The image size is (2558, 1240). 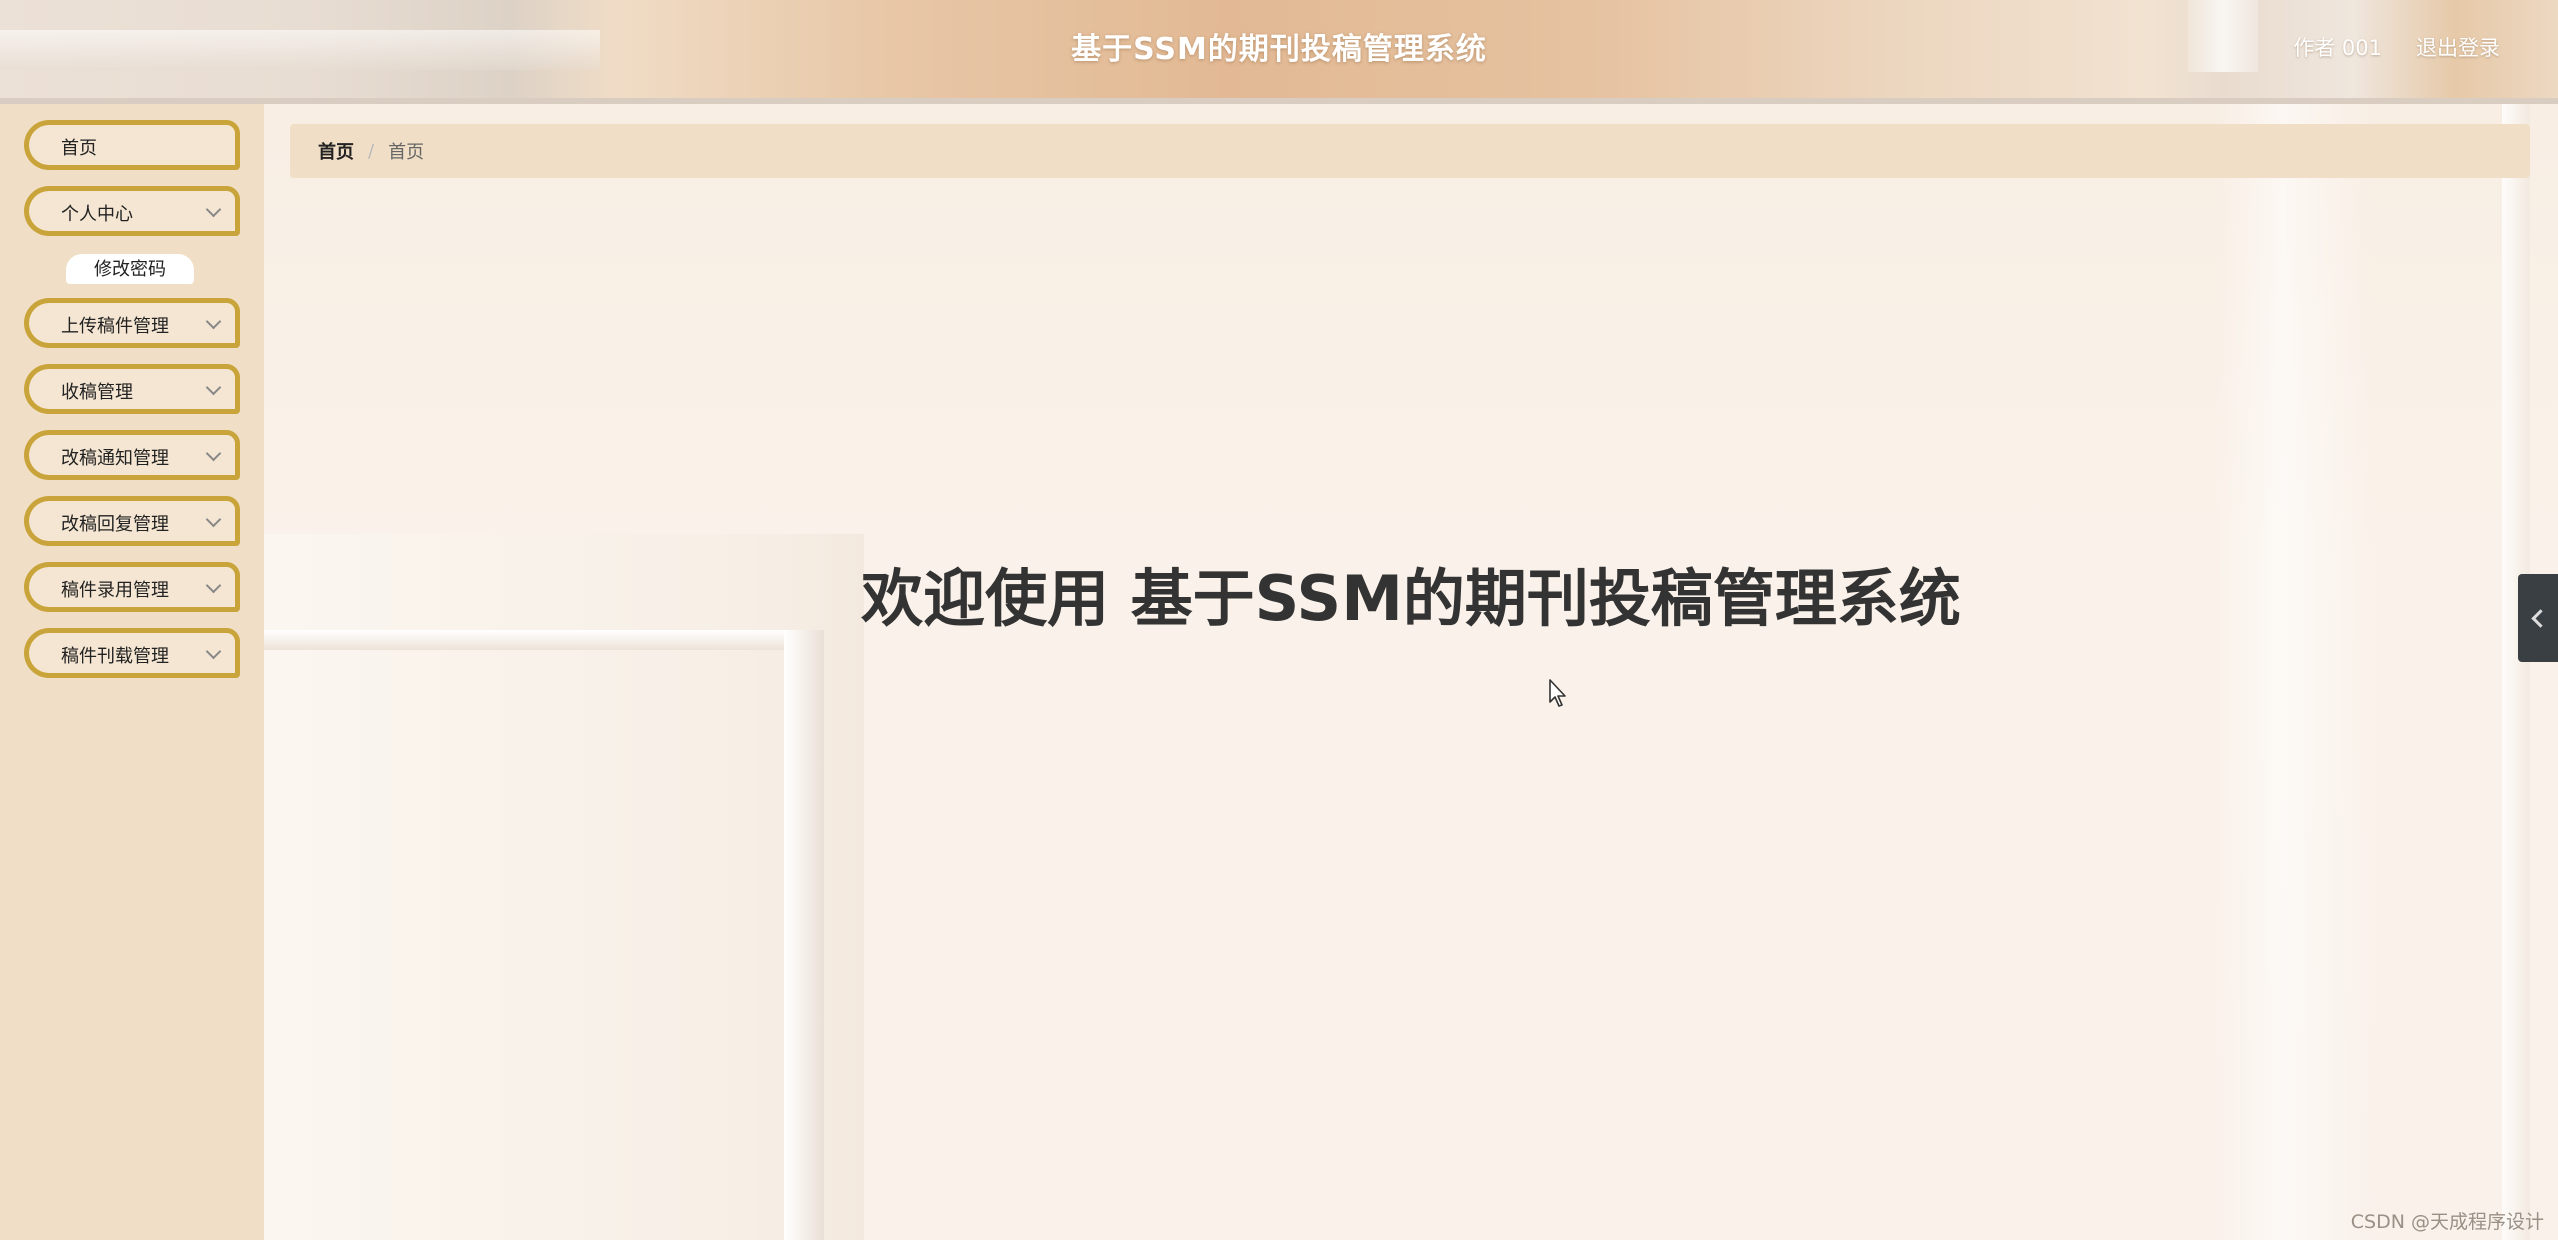 I want to click on sidebar-item-revision-reply: 改稿回复管理, so click(x=132, y=521).